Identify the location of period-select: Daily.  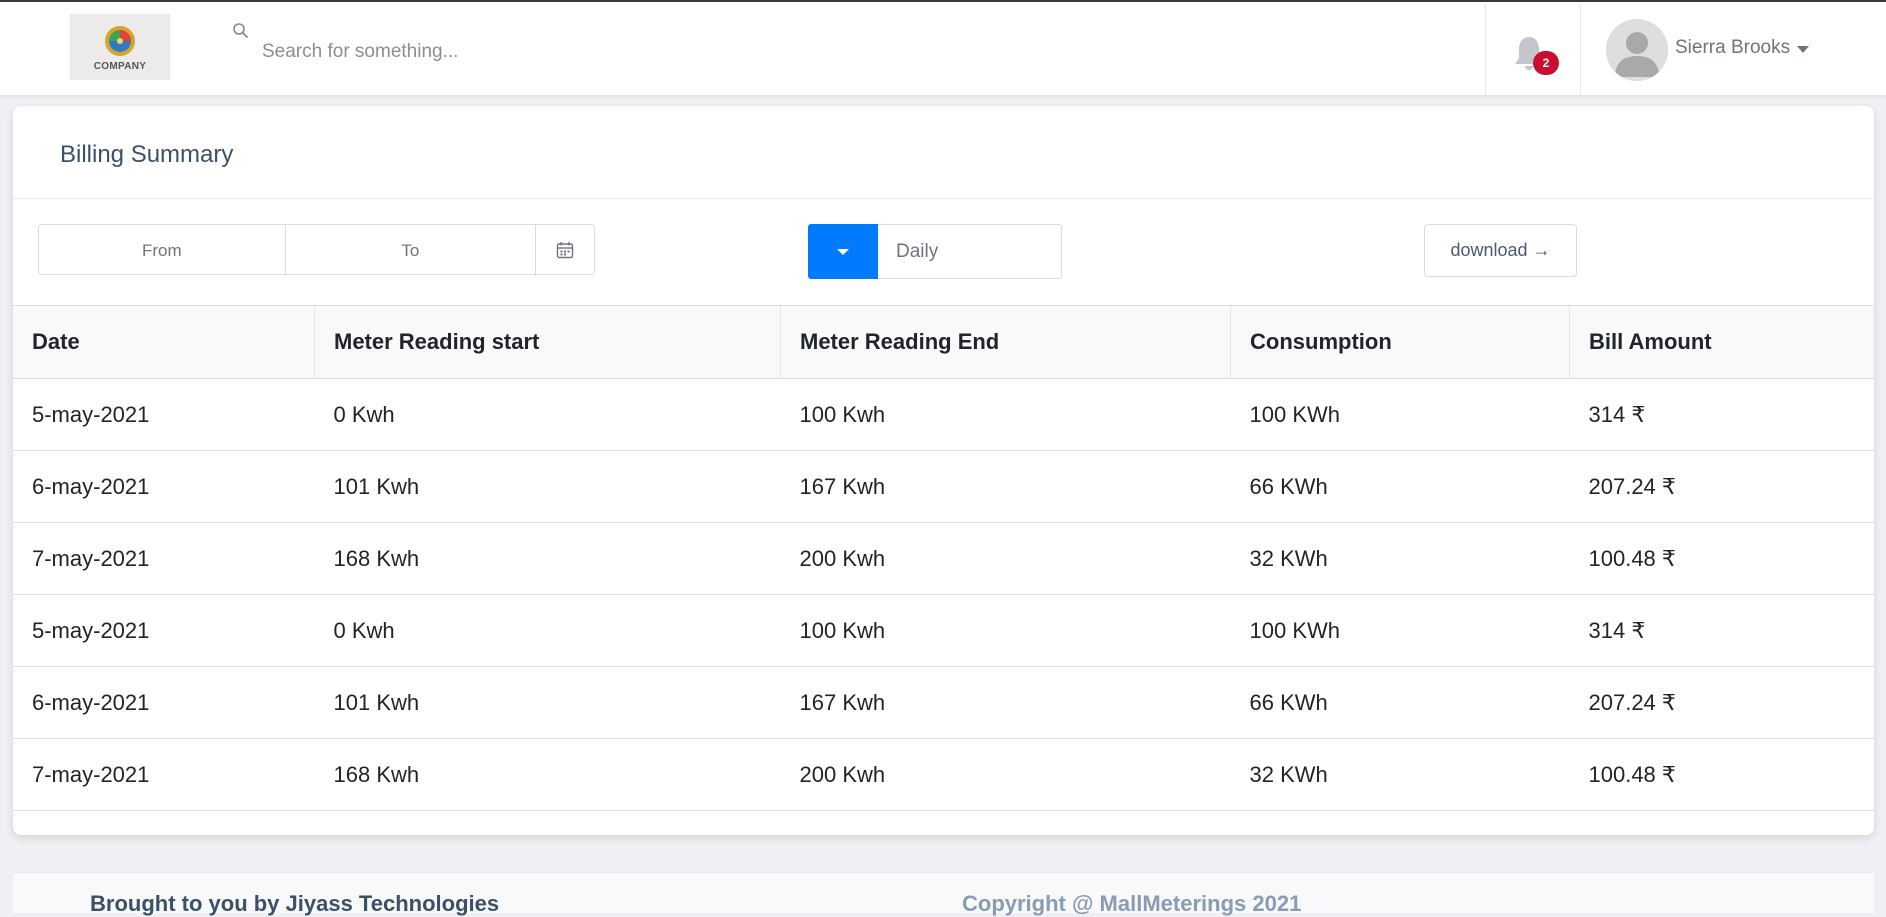
(935, 251).